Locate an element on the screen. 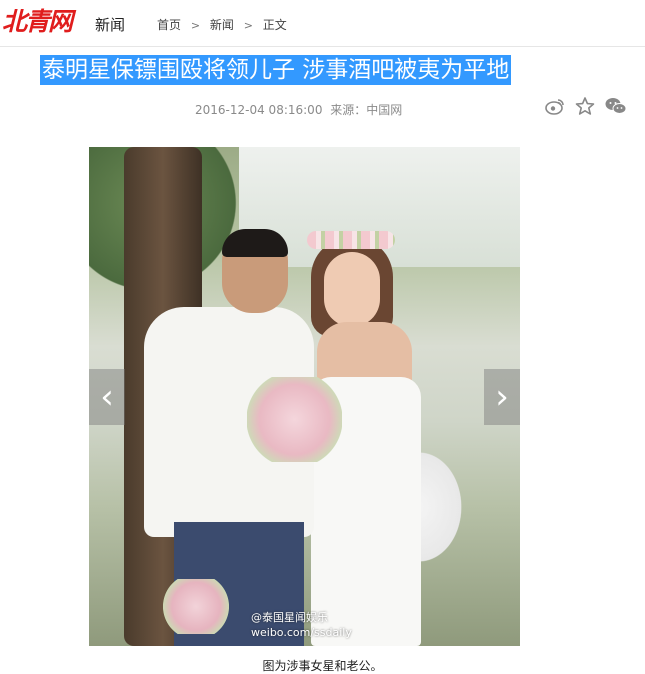  article-source: 来源：中国网 is located at coordinates (366, 110).